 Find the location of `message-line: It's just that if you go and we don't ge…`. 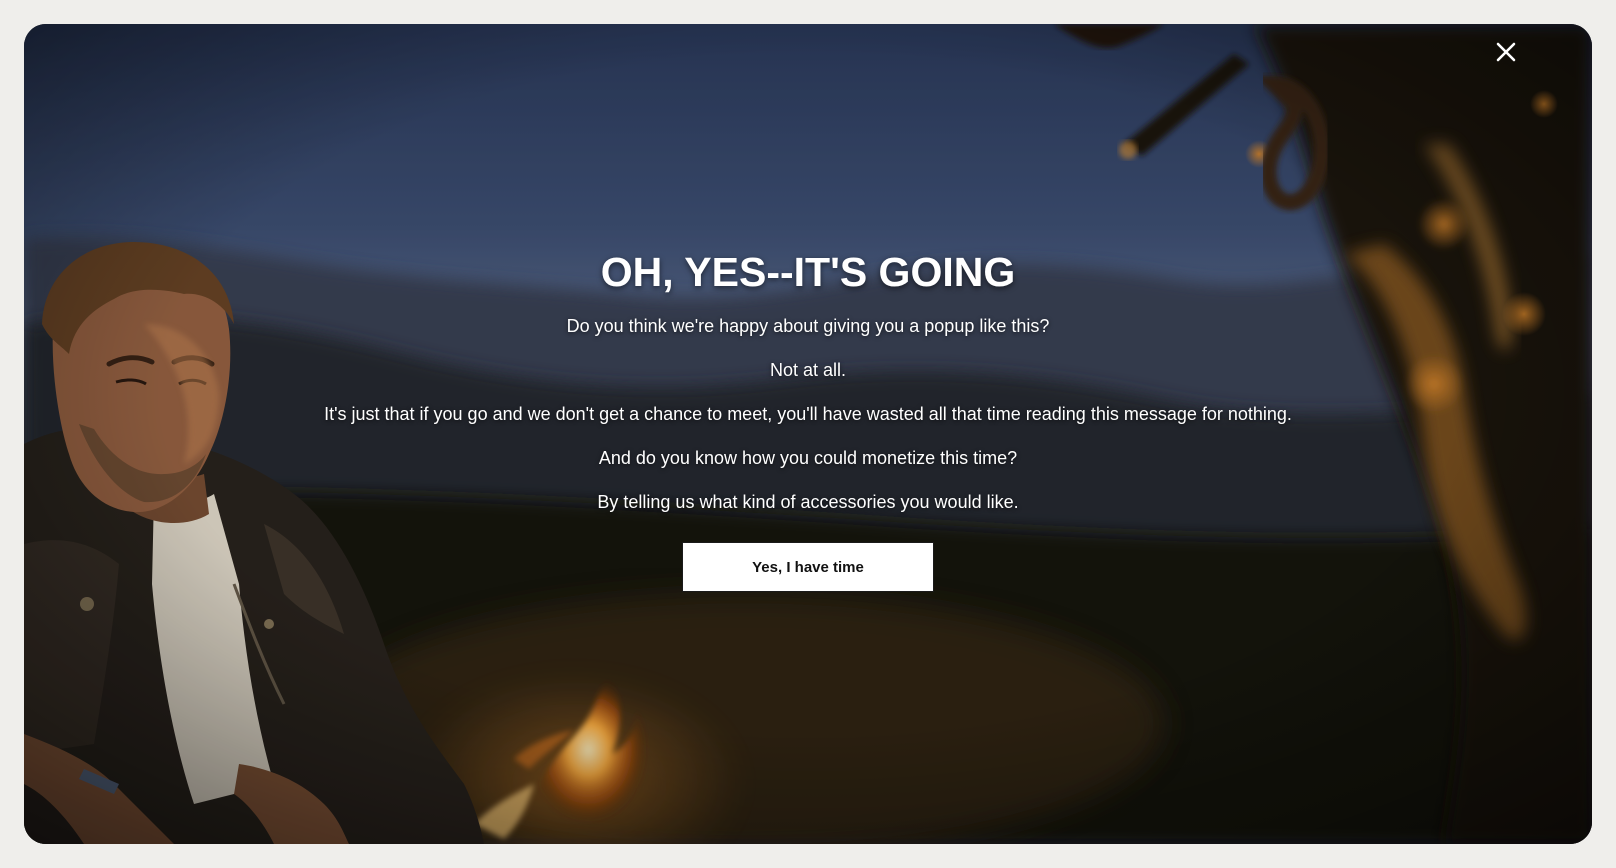

message-line: It's just that if you go and we don't ge… is located at coordinates (808, 414).